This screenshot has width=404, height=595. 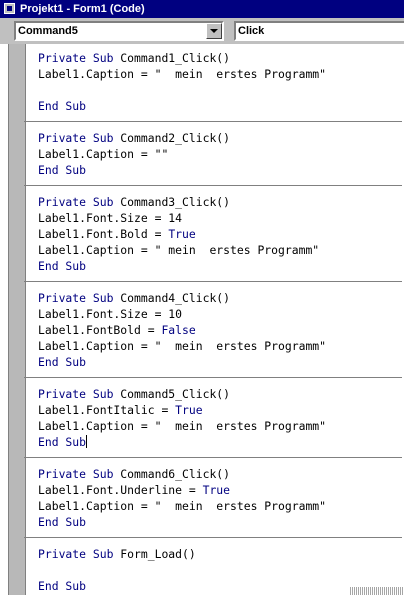 What do you see at coordinates (82, 9) in the screenshot?
I see `window-title: Projekt1 - Form1 (Code)` at bounding box center [82, 9].